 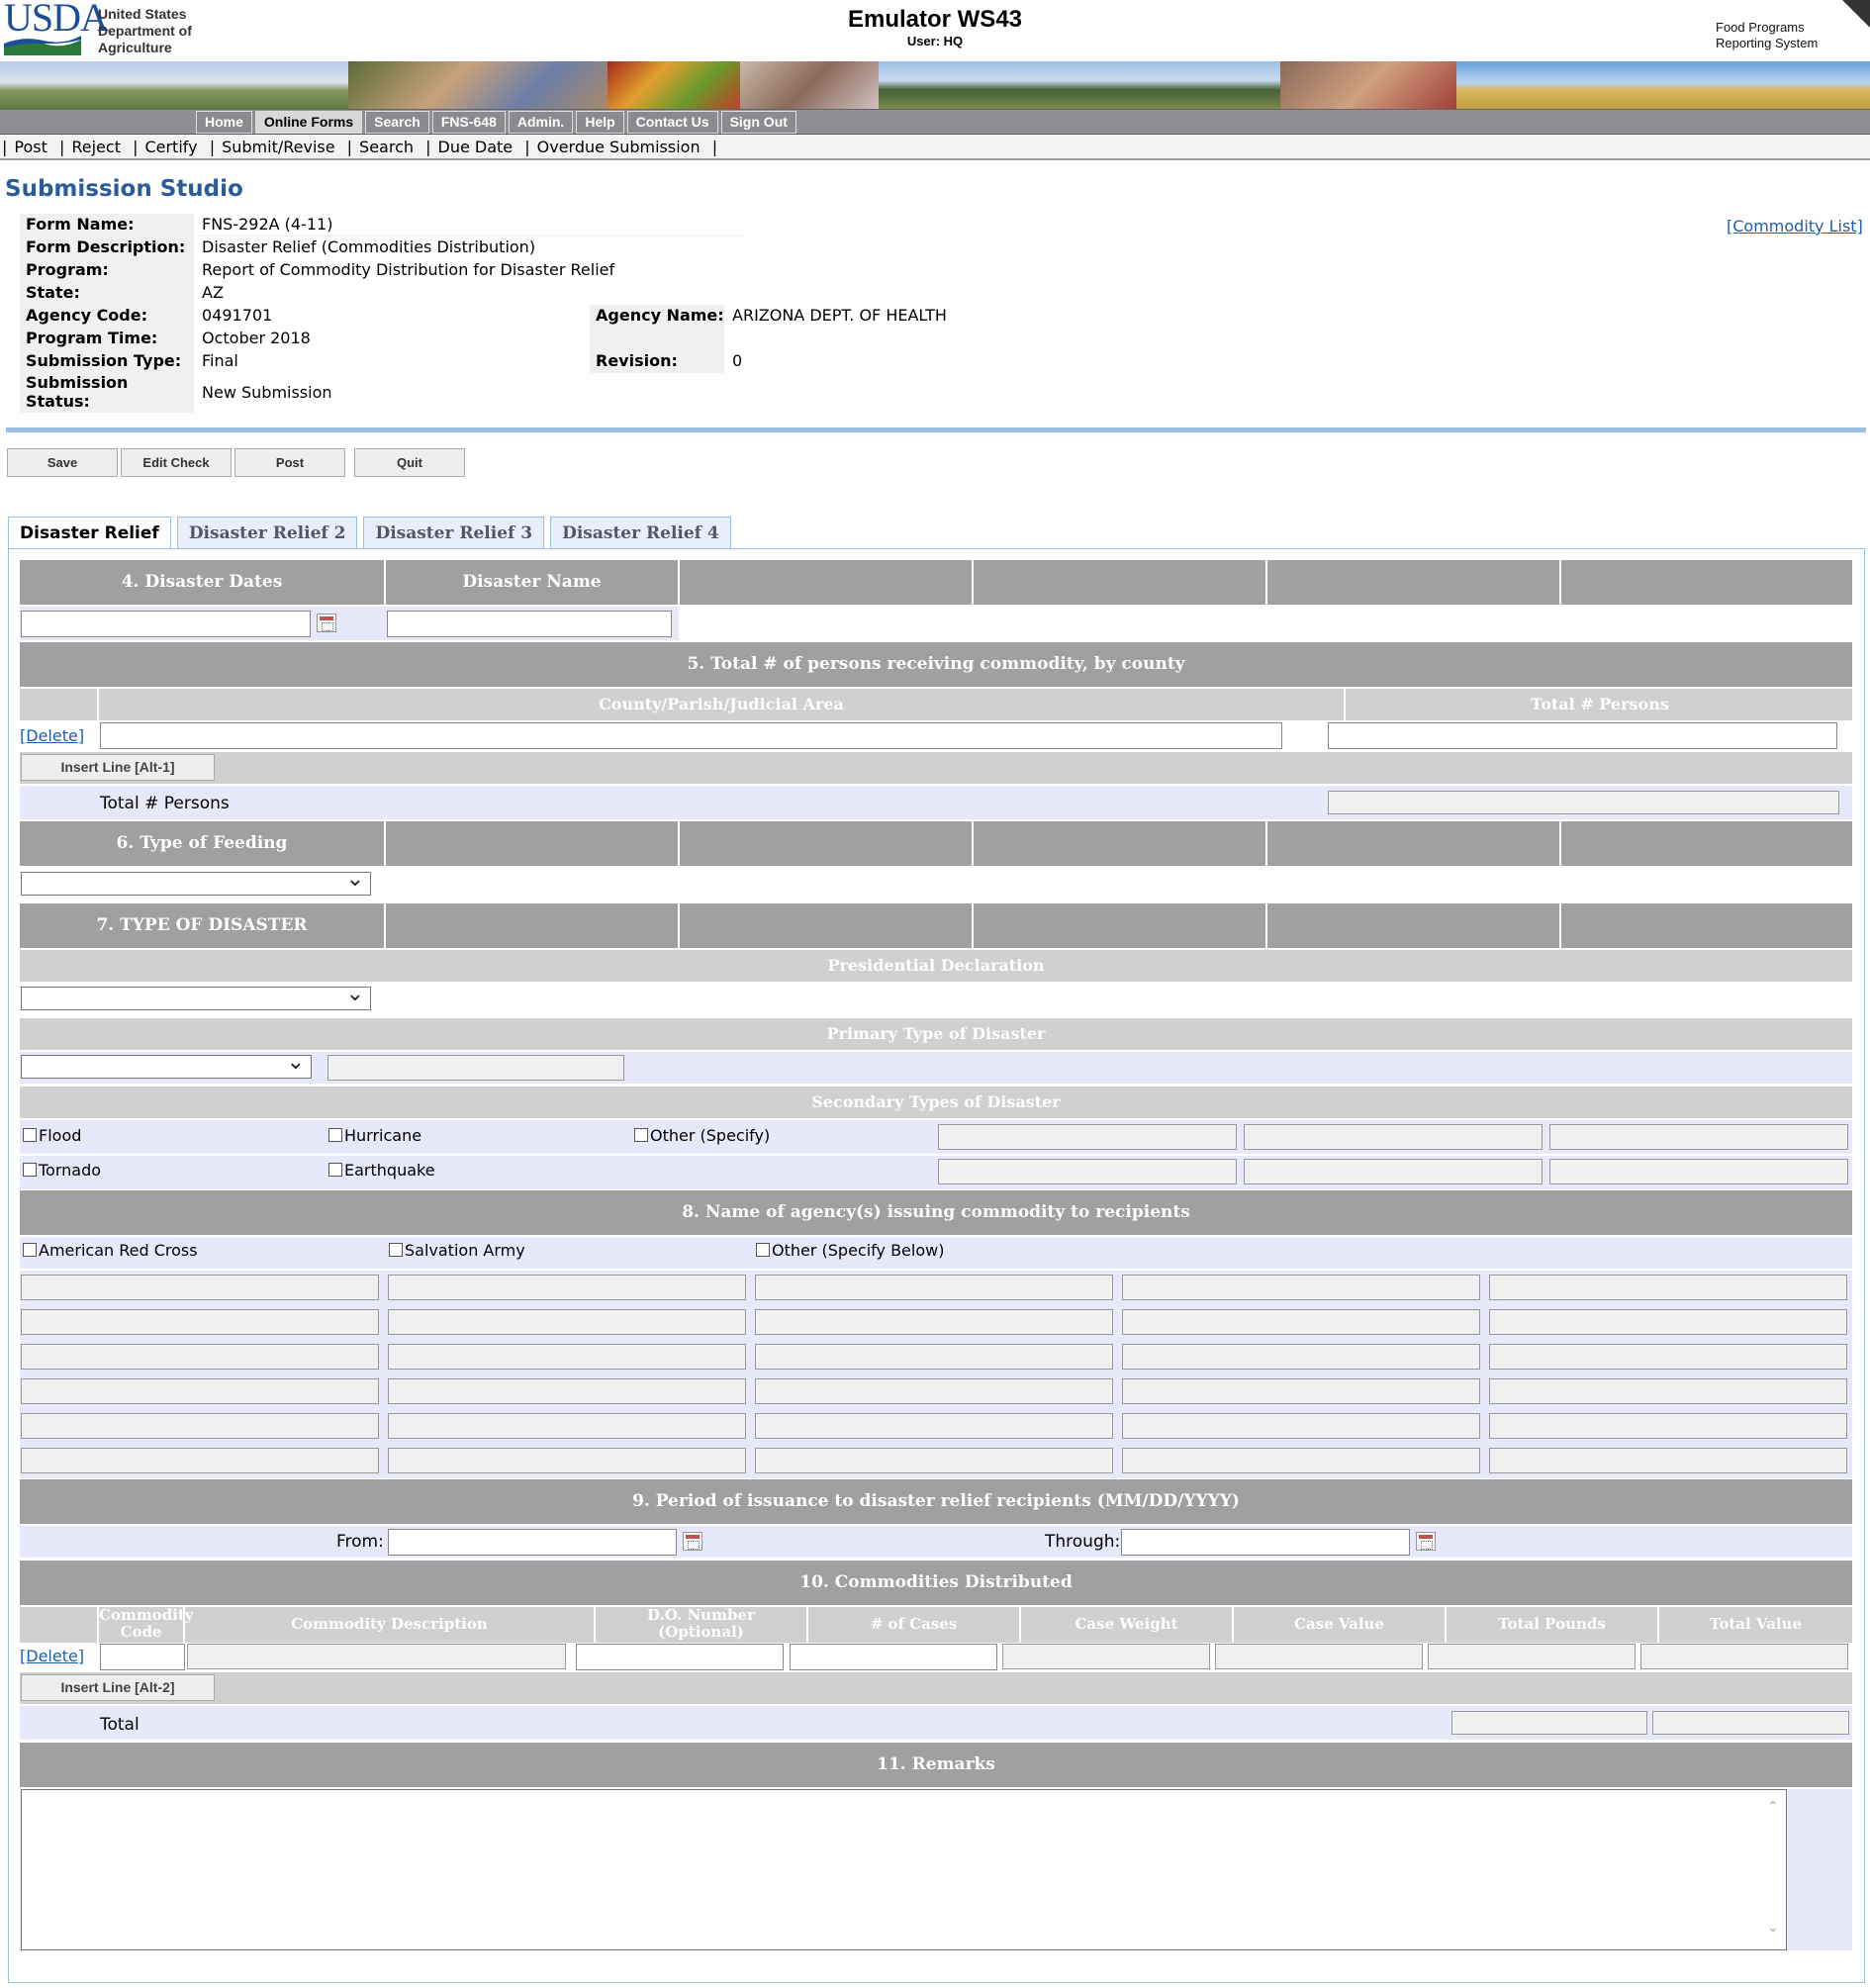 I want to click on red-cross-checkbox: American Red Cross, so click(x=110, y=1250).